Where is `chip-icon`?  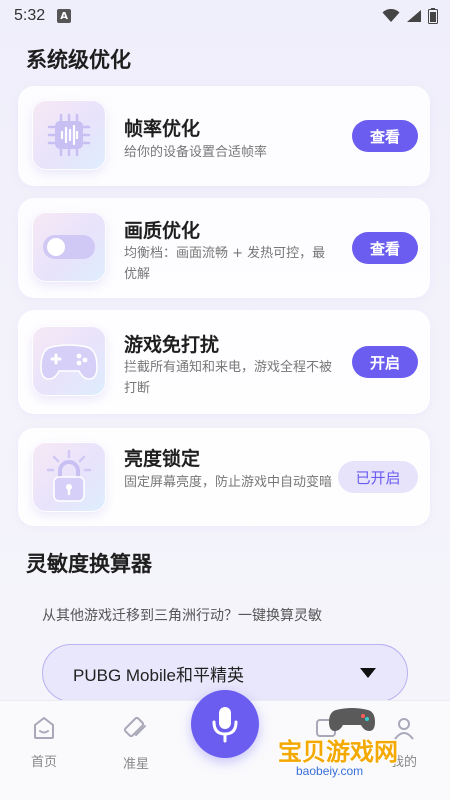 chip-icon is located at coordinates (69, 135).